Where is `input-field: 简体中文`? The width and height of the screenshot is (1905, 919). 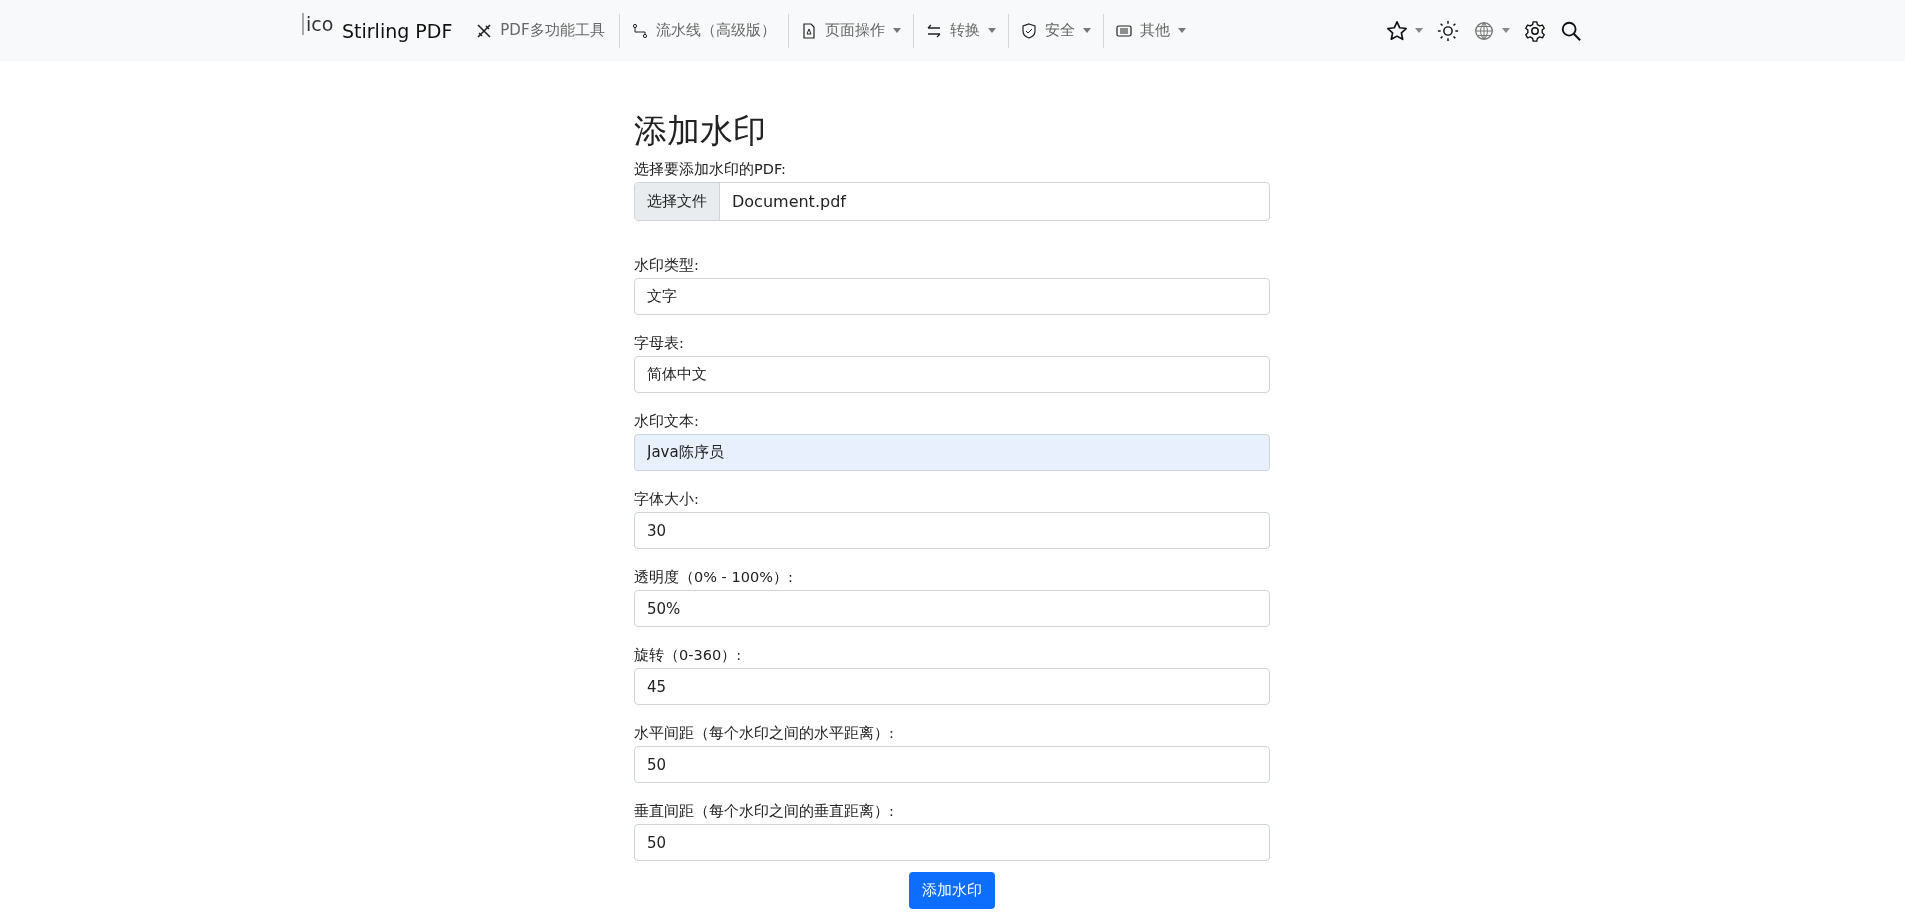 input-field: 简体中文 is located at coordinates (952, 374).